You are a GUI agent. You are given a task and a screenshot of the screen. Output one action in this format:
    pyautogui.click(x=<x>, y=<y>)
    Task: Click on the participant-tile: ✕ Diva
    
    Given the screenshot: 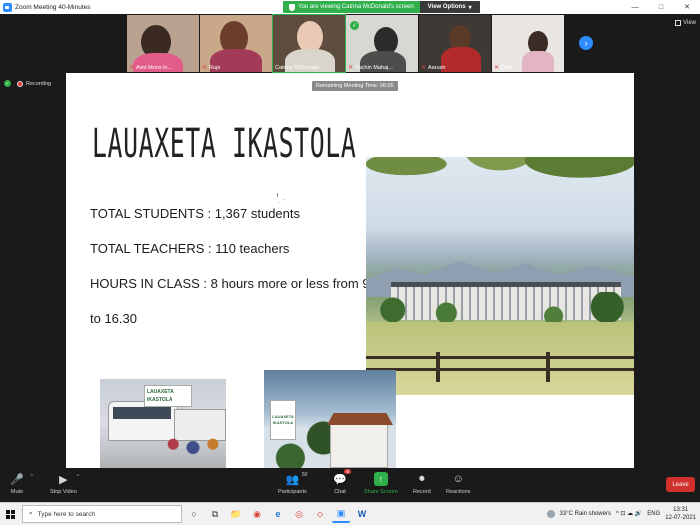 What is the action you would take?
    pyautogui.click(x=528, y=43)
    